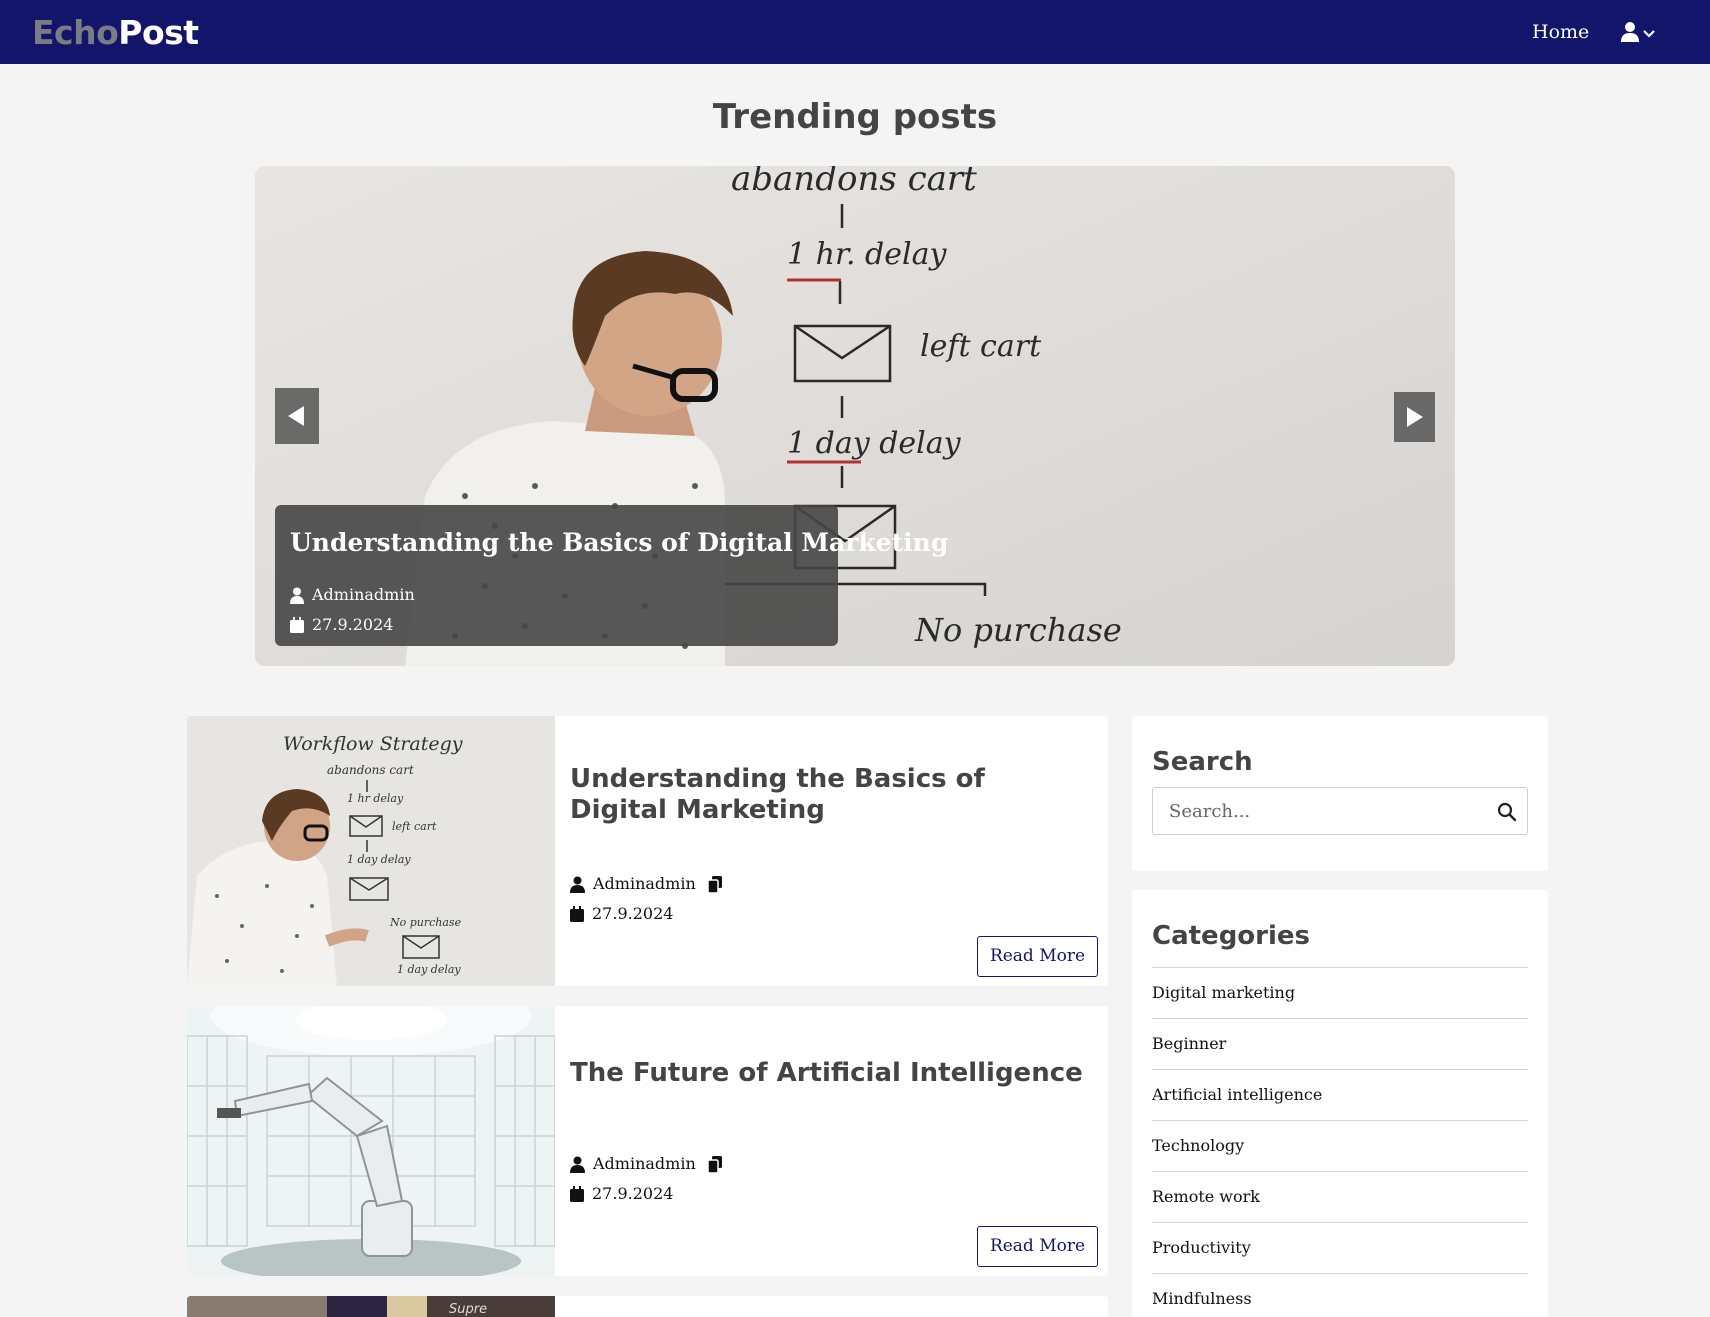 Image resolution: width=1710 pixels, height=1317 pixels. I want to click on post-thumbnail, so click(371, 1141).